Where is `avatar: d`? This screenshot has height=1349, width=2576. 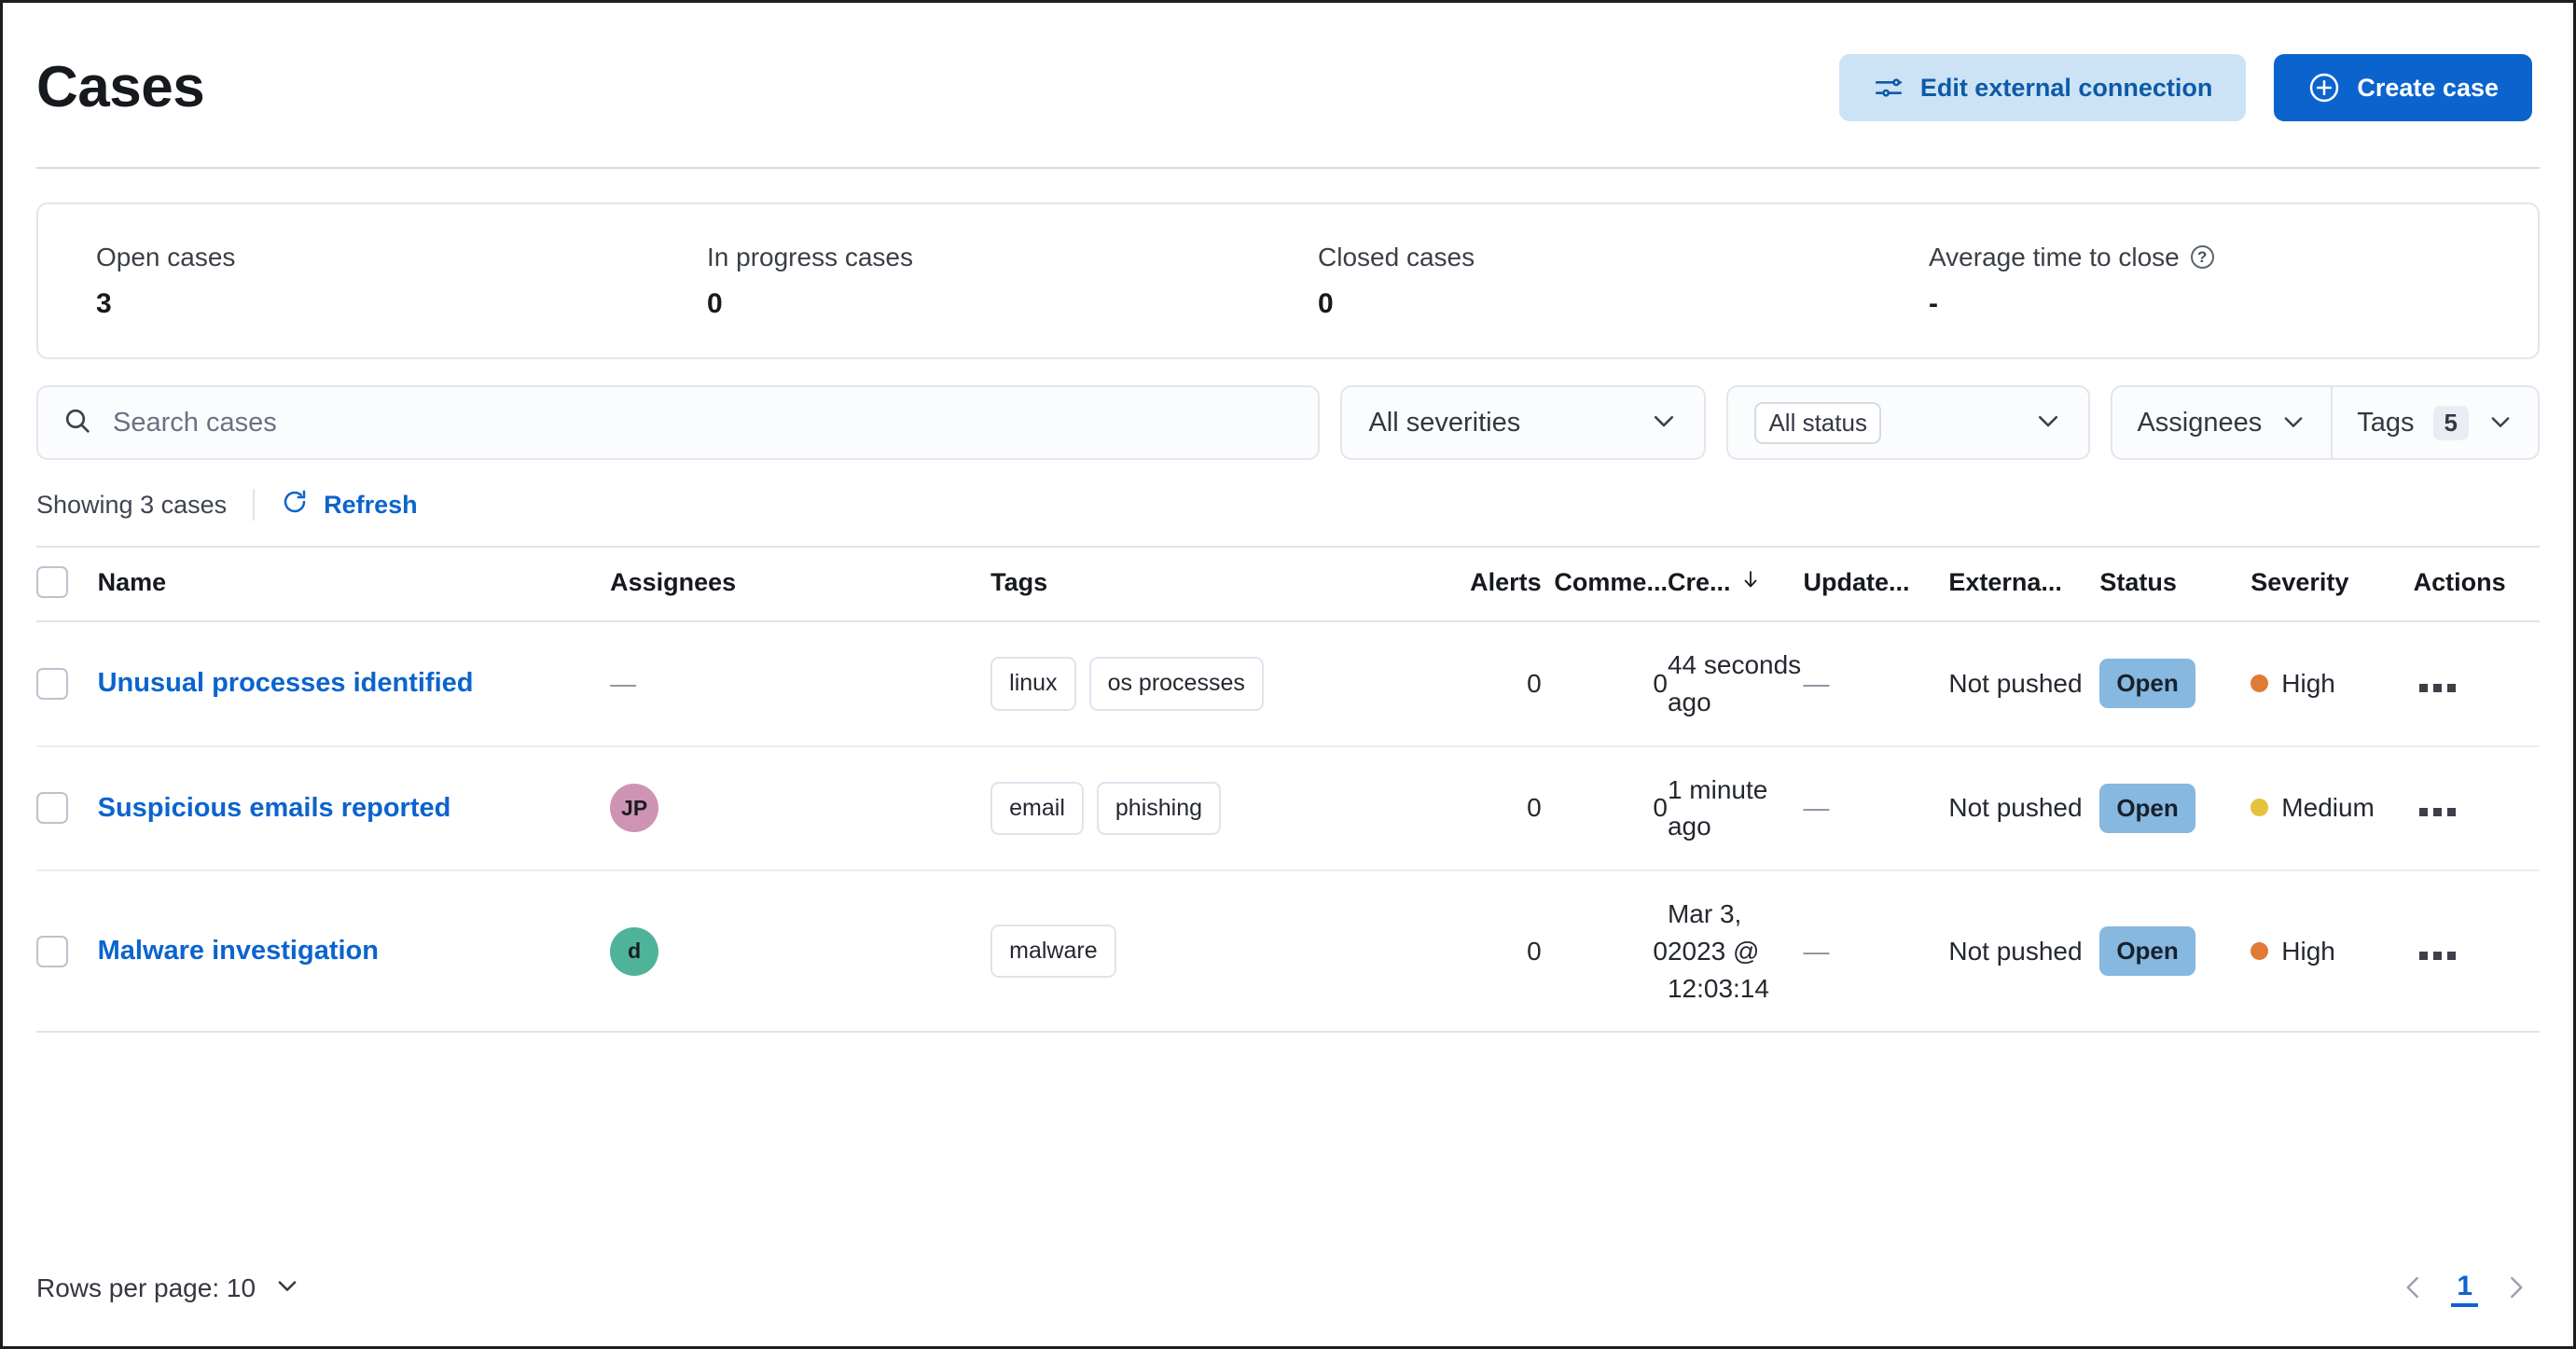 avatar: d is located at coordinates (634, 951).